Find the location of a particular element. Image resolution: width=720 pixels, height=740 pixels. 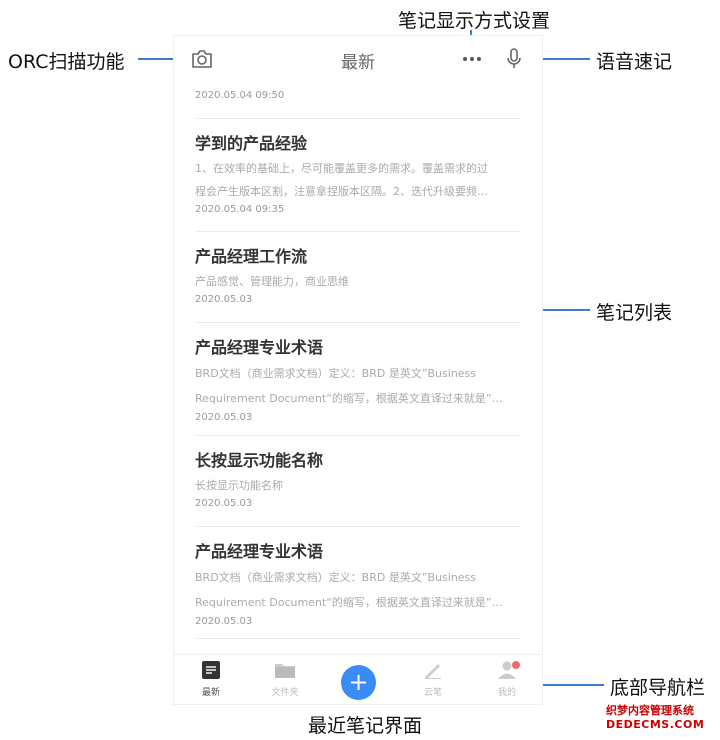

nav-item-cloud-pen: 云笔 is located at coordinates (433, 679).